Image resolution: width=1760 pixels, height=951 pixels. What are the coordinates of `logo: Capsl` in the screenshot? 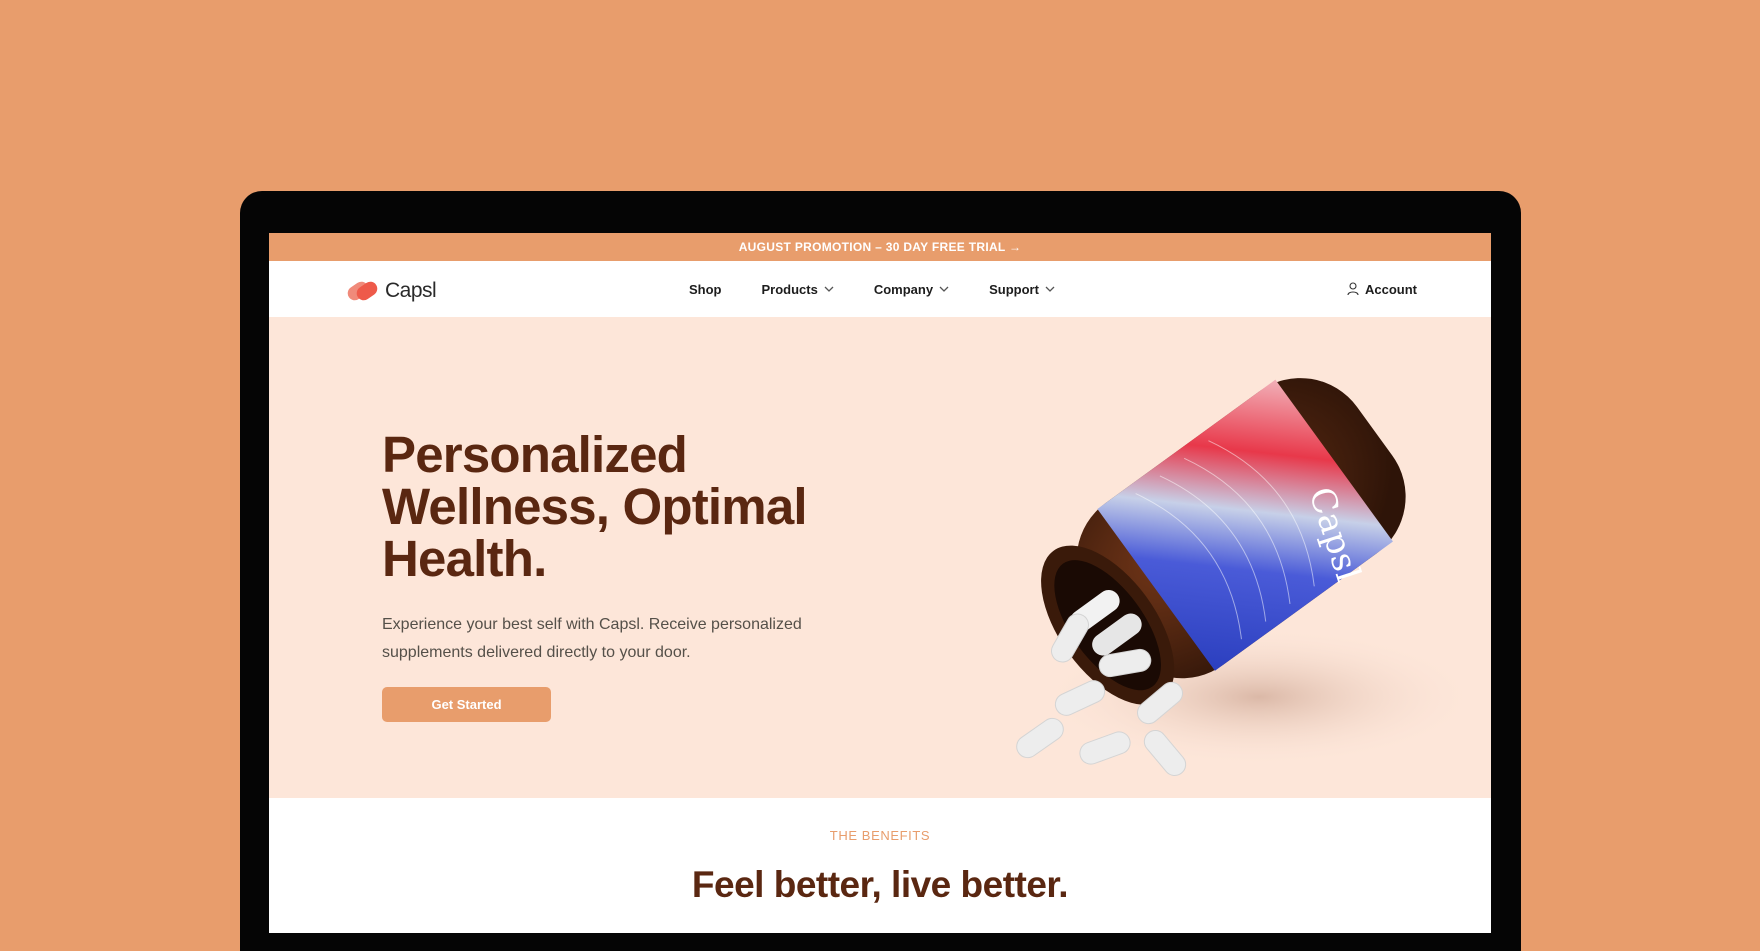 It's located at (391, 291).